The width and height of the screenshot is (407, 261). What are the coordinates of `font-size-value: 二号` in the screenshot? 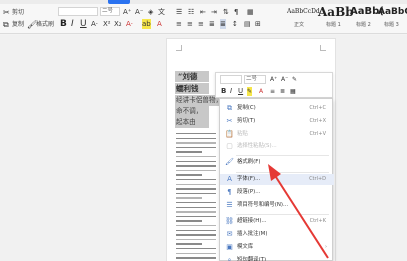 It's located at (108, 11).